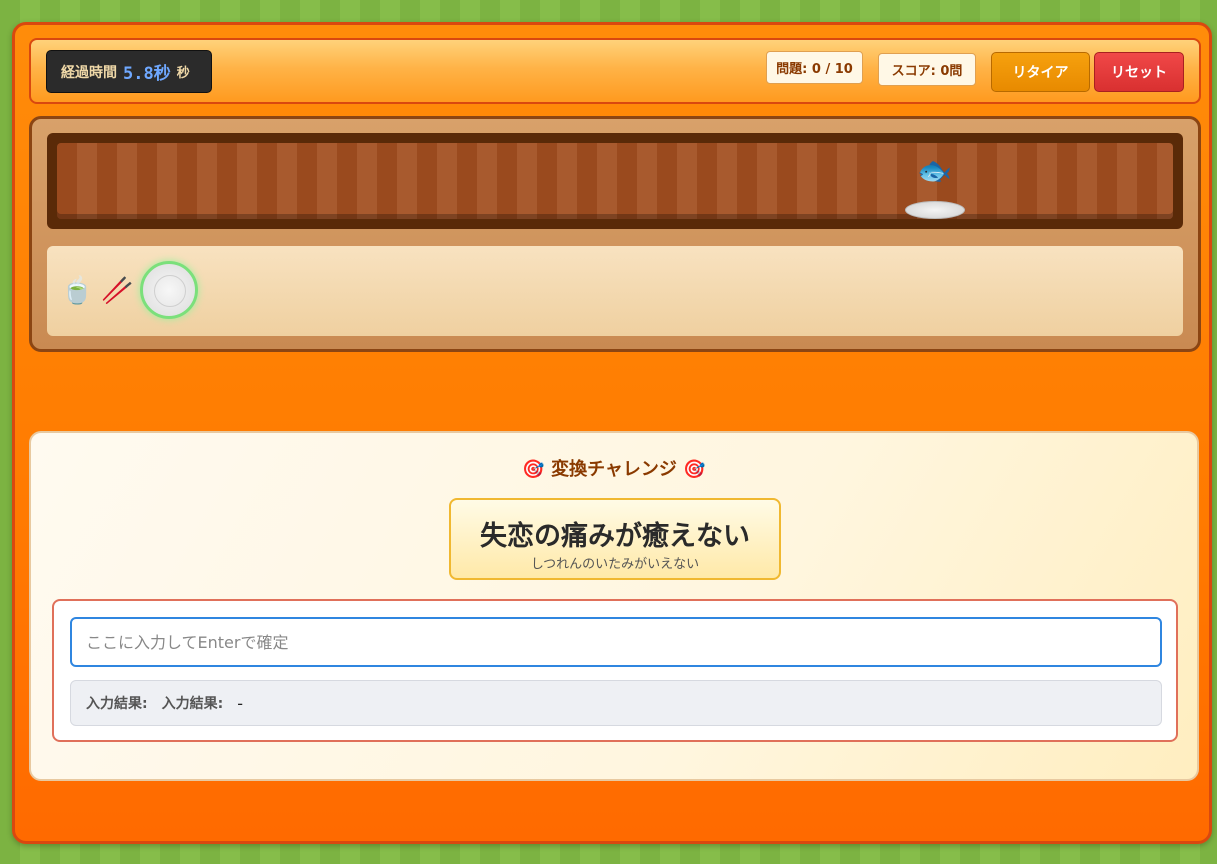  I want to click on target-text: 失恋の痛みが癒えない, so click(615, 536).